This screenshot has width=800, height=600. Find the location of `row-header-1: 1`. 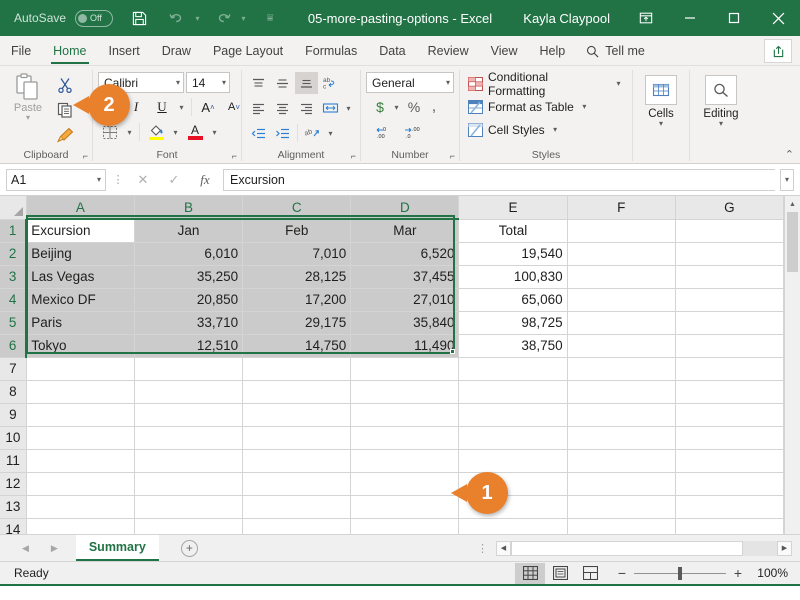

row-header-1: 1 is located at coordinates (14, 231).